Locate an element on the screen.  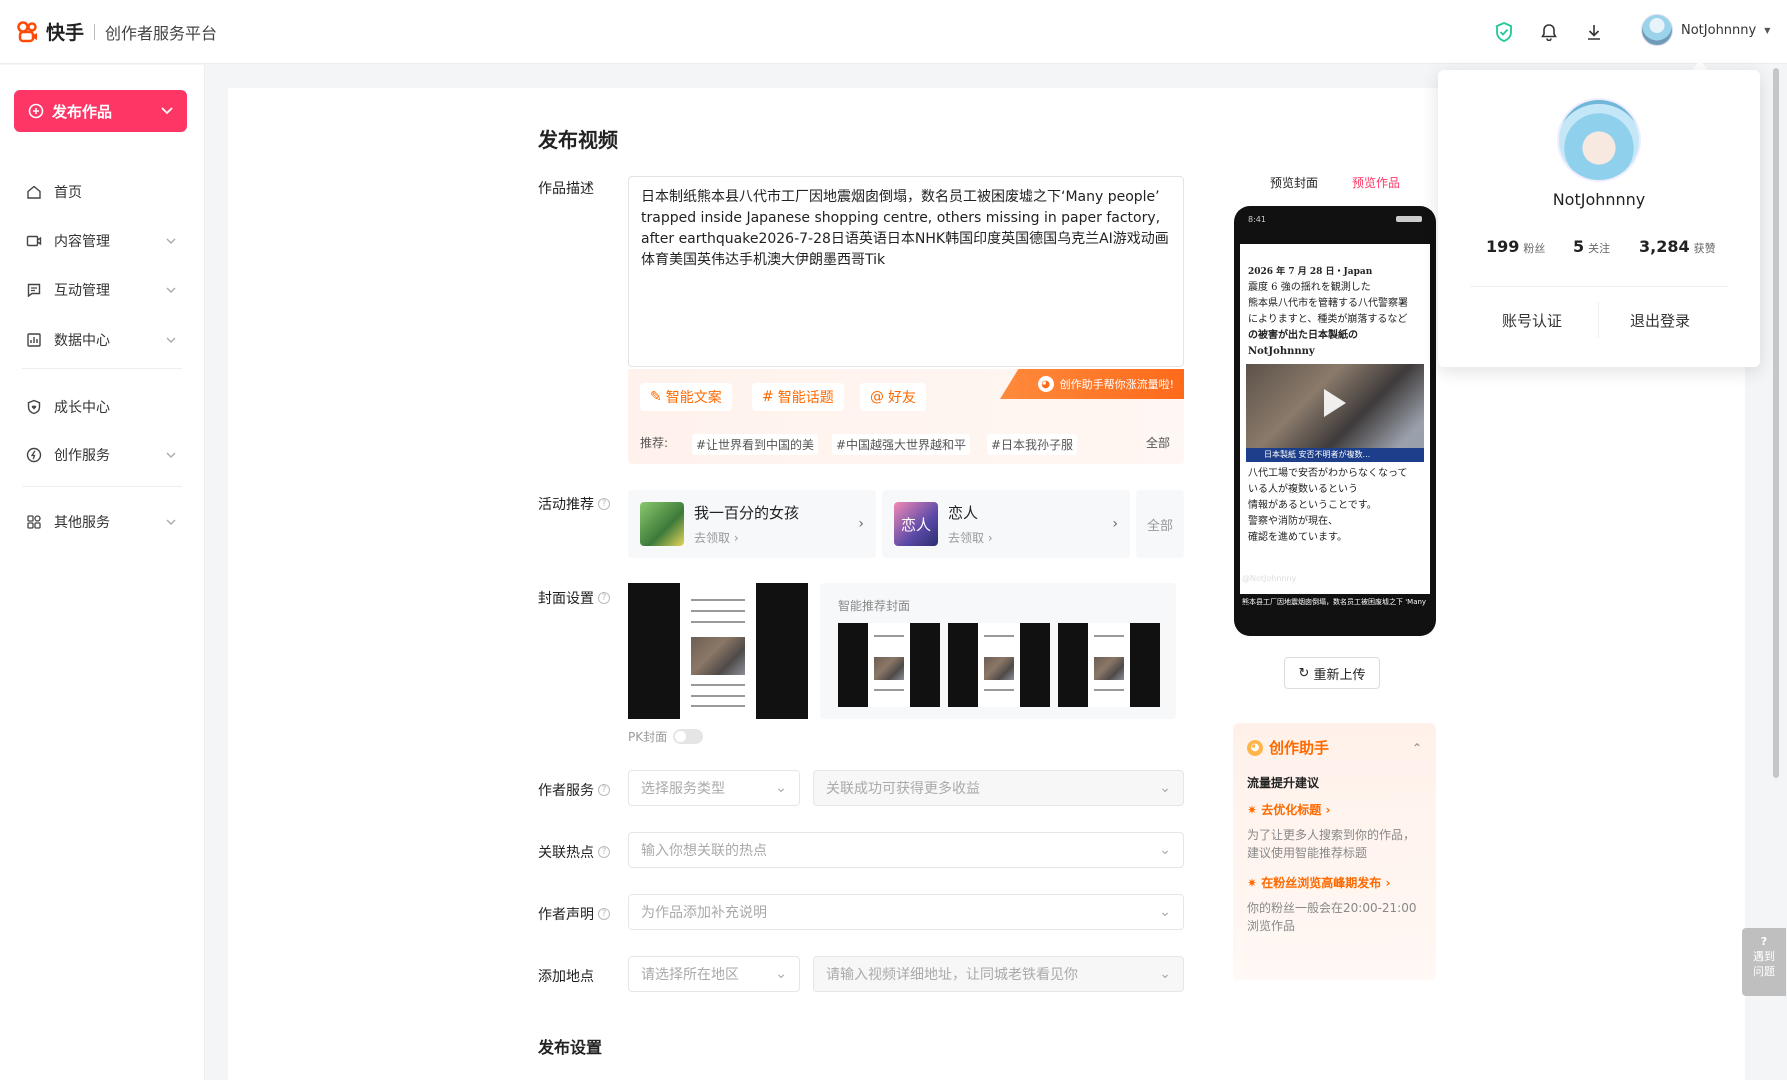
sidebar-item-label: 首页 is located at coordinates (68, 193).